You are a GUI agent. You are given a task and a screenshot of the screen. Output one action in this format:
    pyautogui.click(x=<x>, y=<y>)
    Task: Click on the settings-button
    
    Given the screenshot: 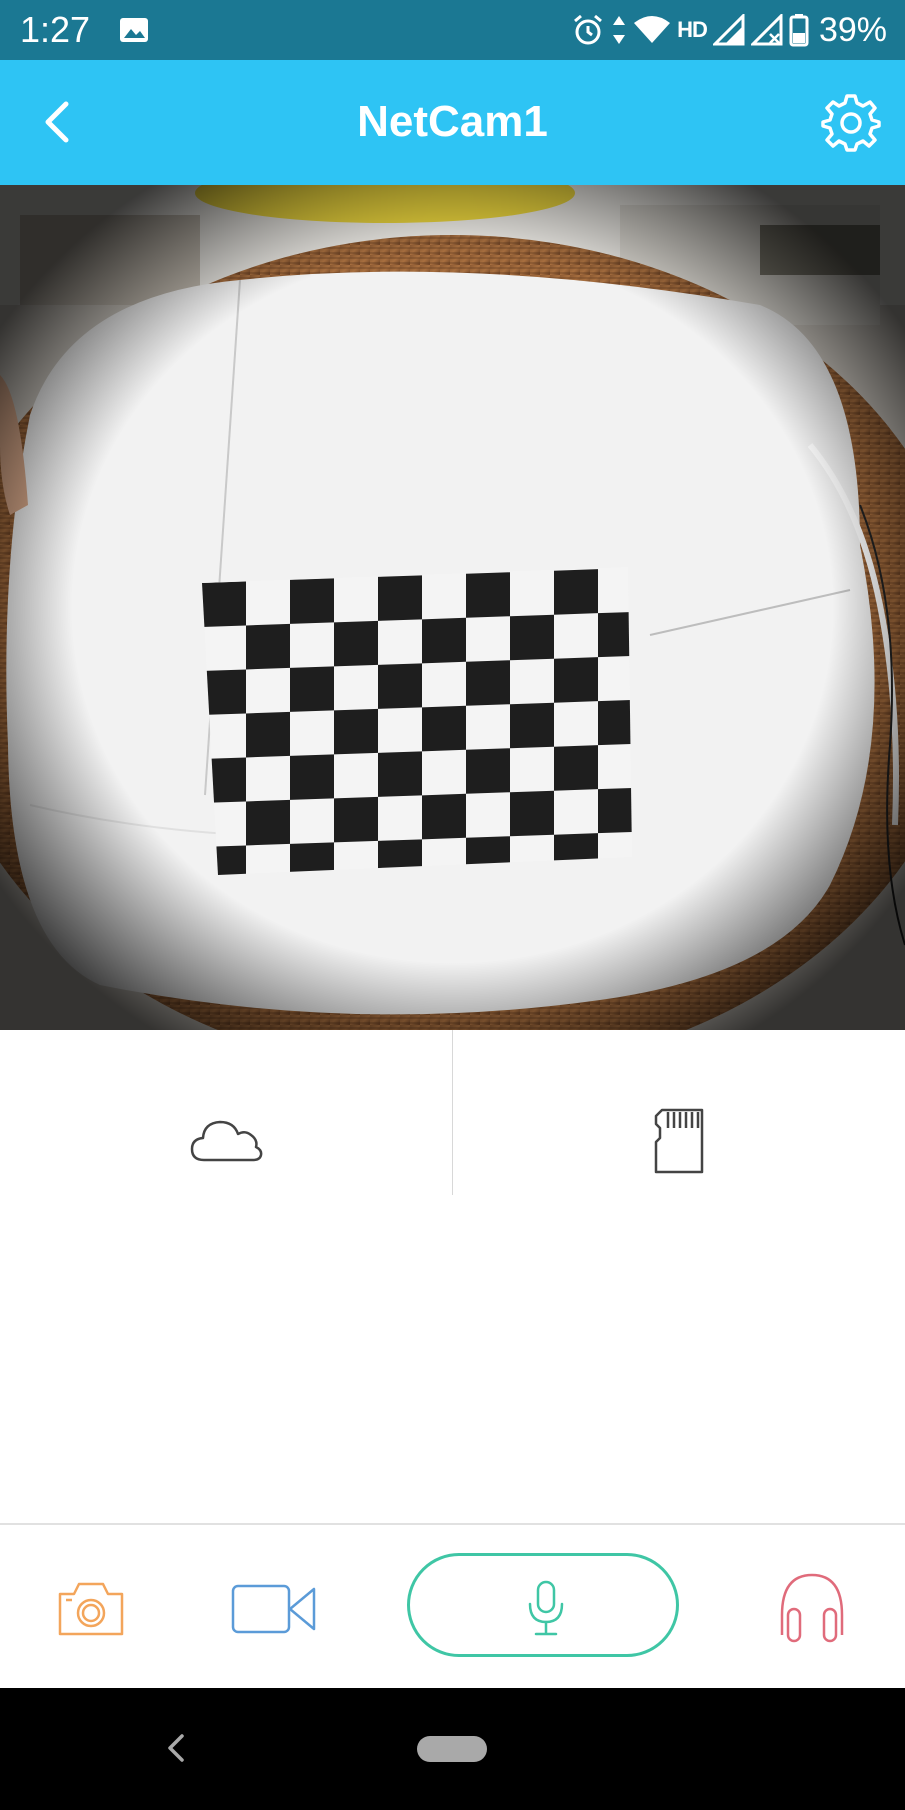 What is the action you would take?
    pyautogui.click(x=851, y=122)
    